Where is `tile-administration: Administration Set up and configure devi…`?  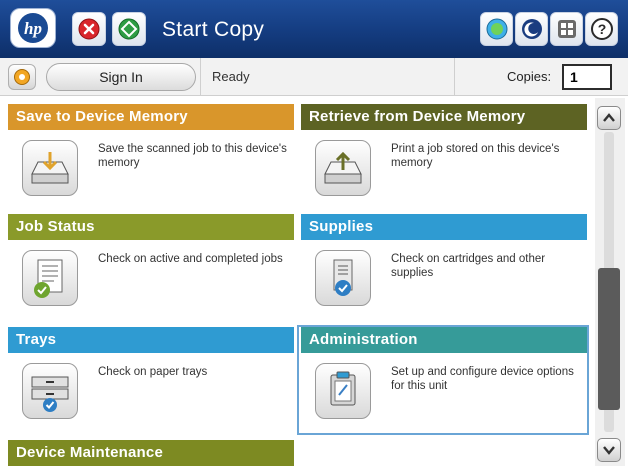 tile-administration: Administration Set up and configure devi… is located at coordinates (444, 380).